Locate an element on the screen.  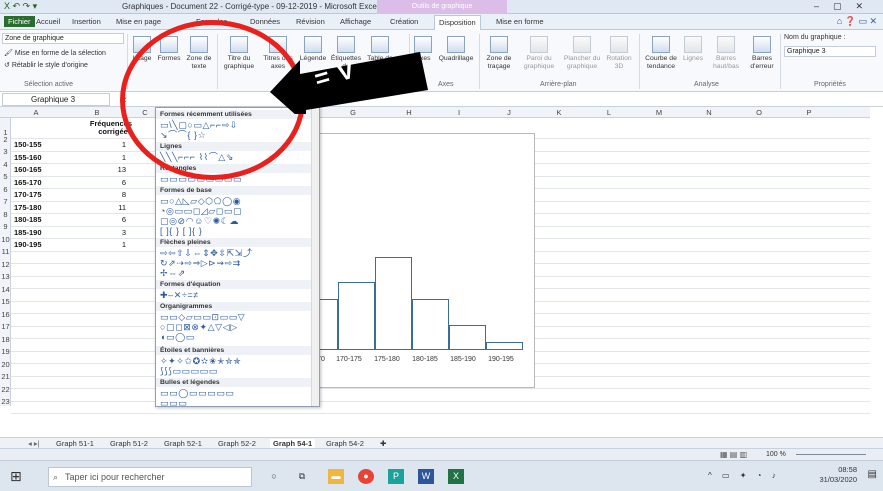
row-header: 6 is located at coordinates (5, 189).